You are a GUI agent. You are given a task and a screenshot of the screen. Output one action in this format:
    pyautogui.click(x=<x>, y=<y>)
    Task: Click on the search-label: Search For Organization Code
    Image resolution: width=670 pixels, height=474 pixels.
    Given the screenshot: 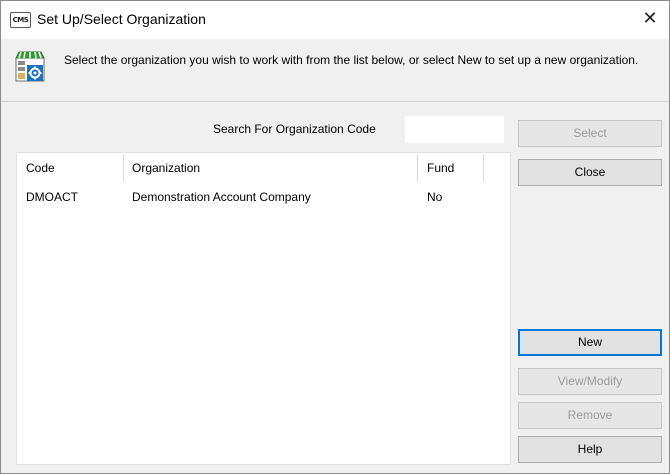 What is the action you would take?
    pyautogui.click(x=294, y=129)
    